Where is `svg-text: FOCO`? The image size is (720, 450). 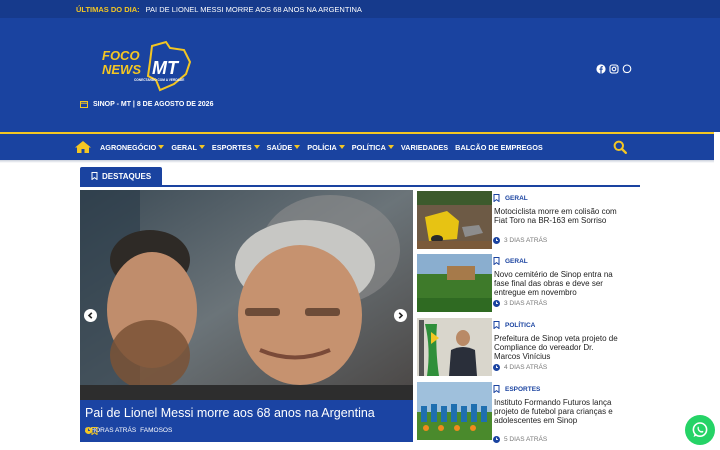 svg-text: FOCO is located at coordinates (121, 55).